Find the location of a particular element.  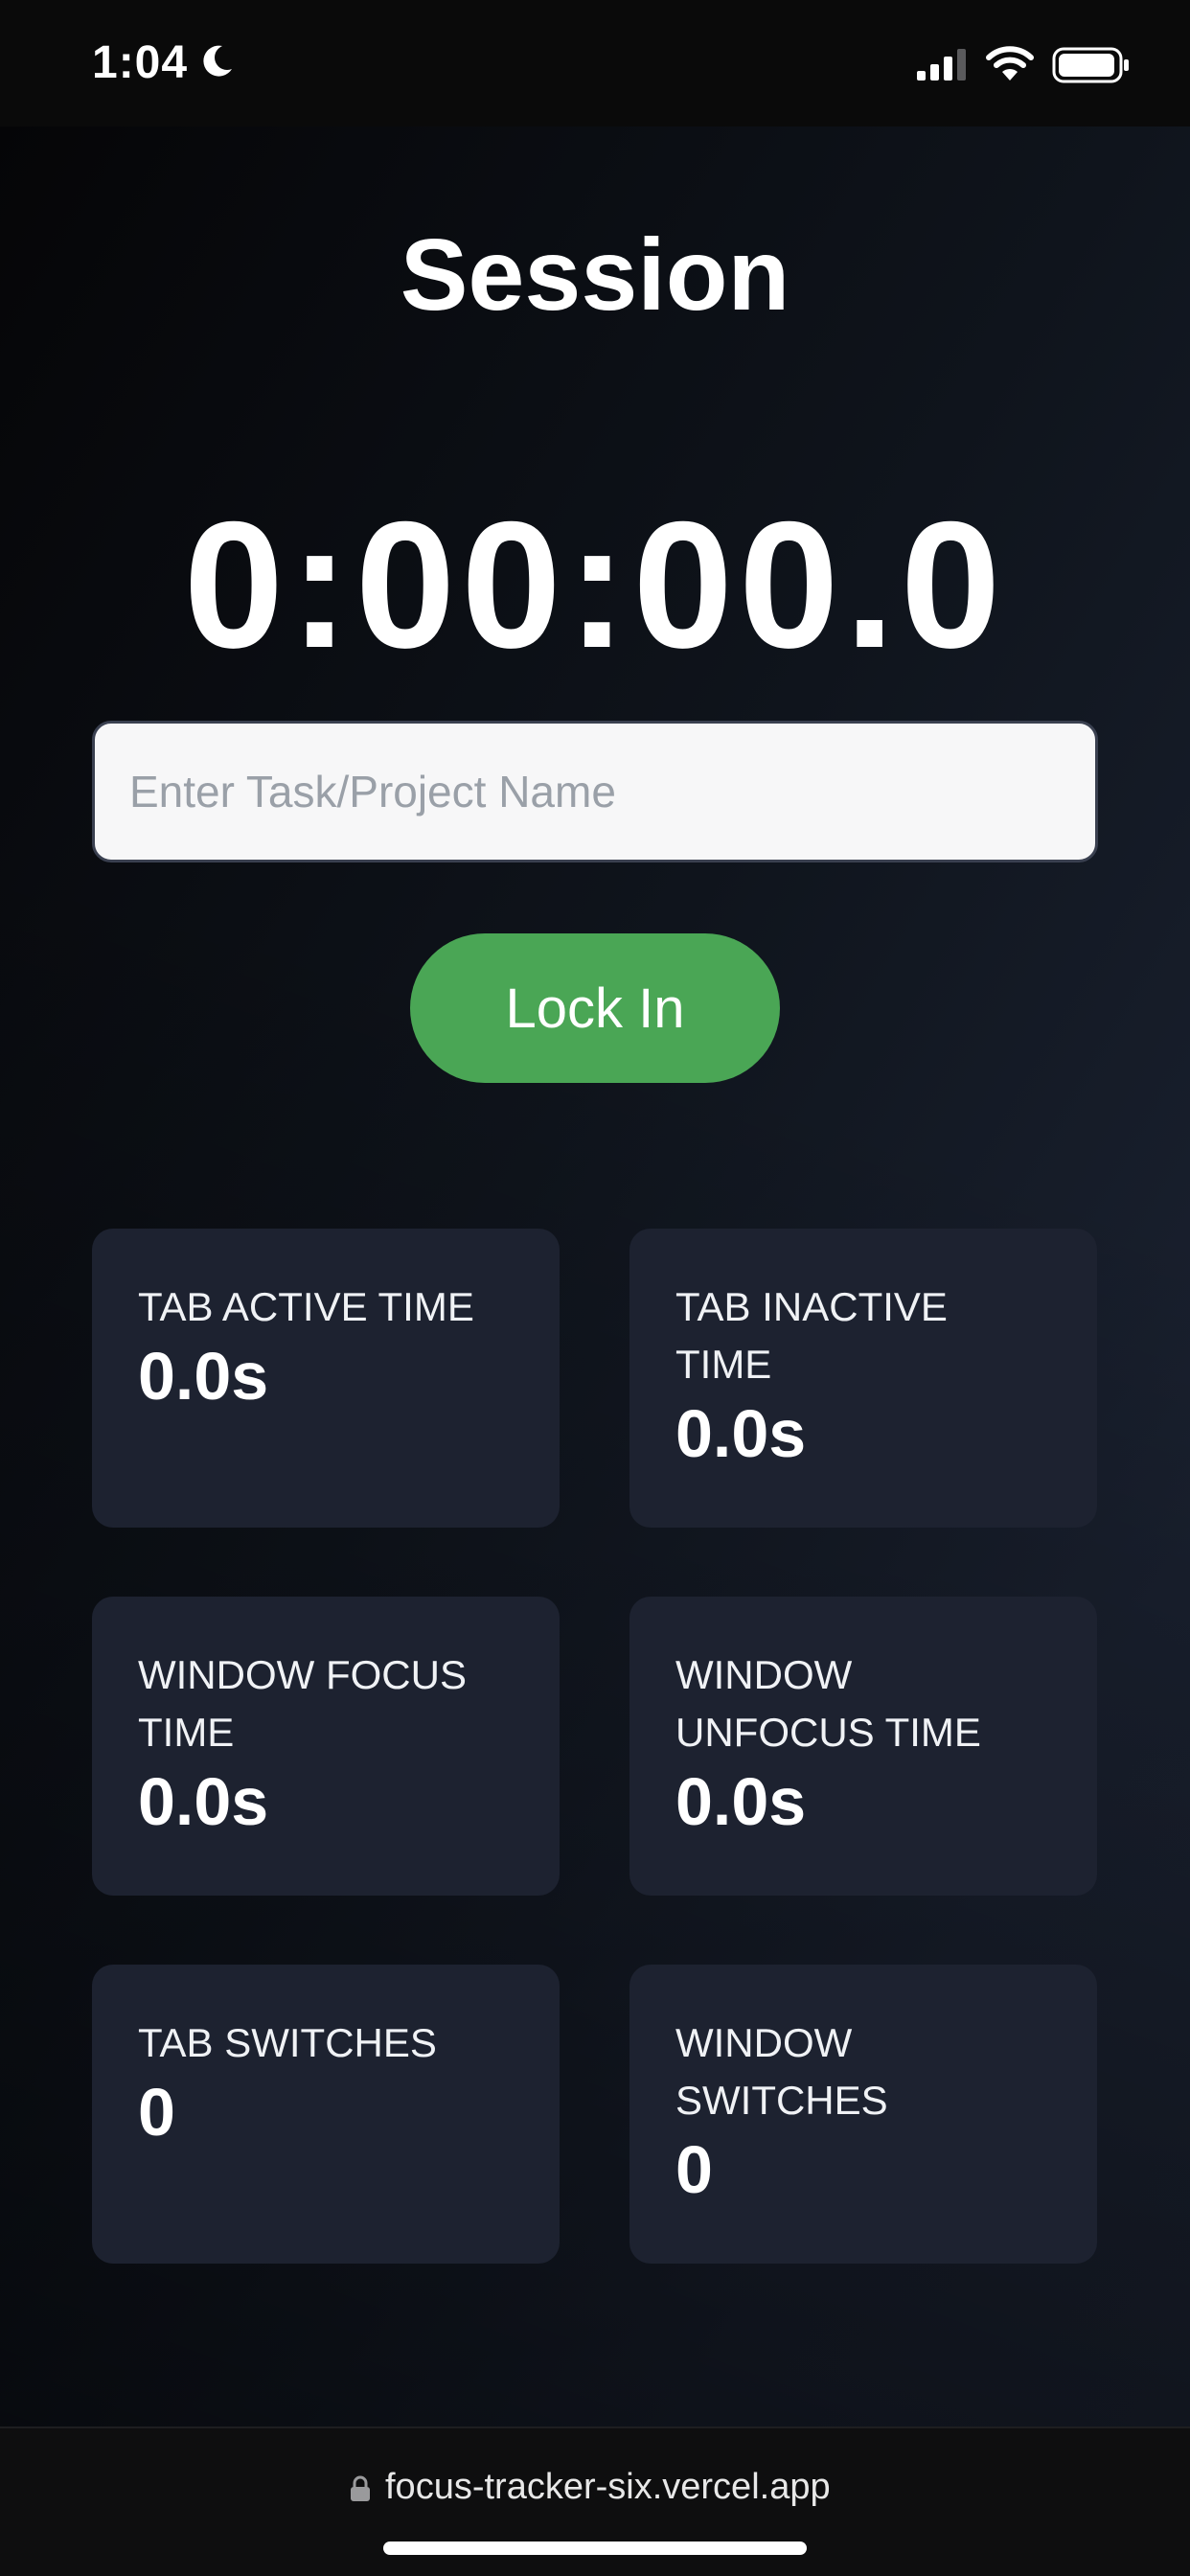

stat-card-window-focus-time: WINDOW FOCUS TIME 0.0s is located at coordinates (326, 1746).